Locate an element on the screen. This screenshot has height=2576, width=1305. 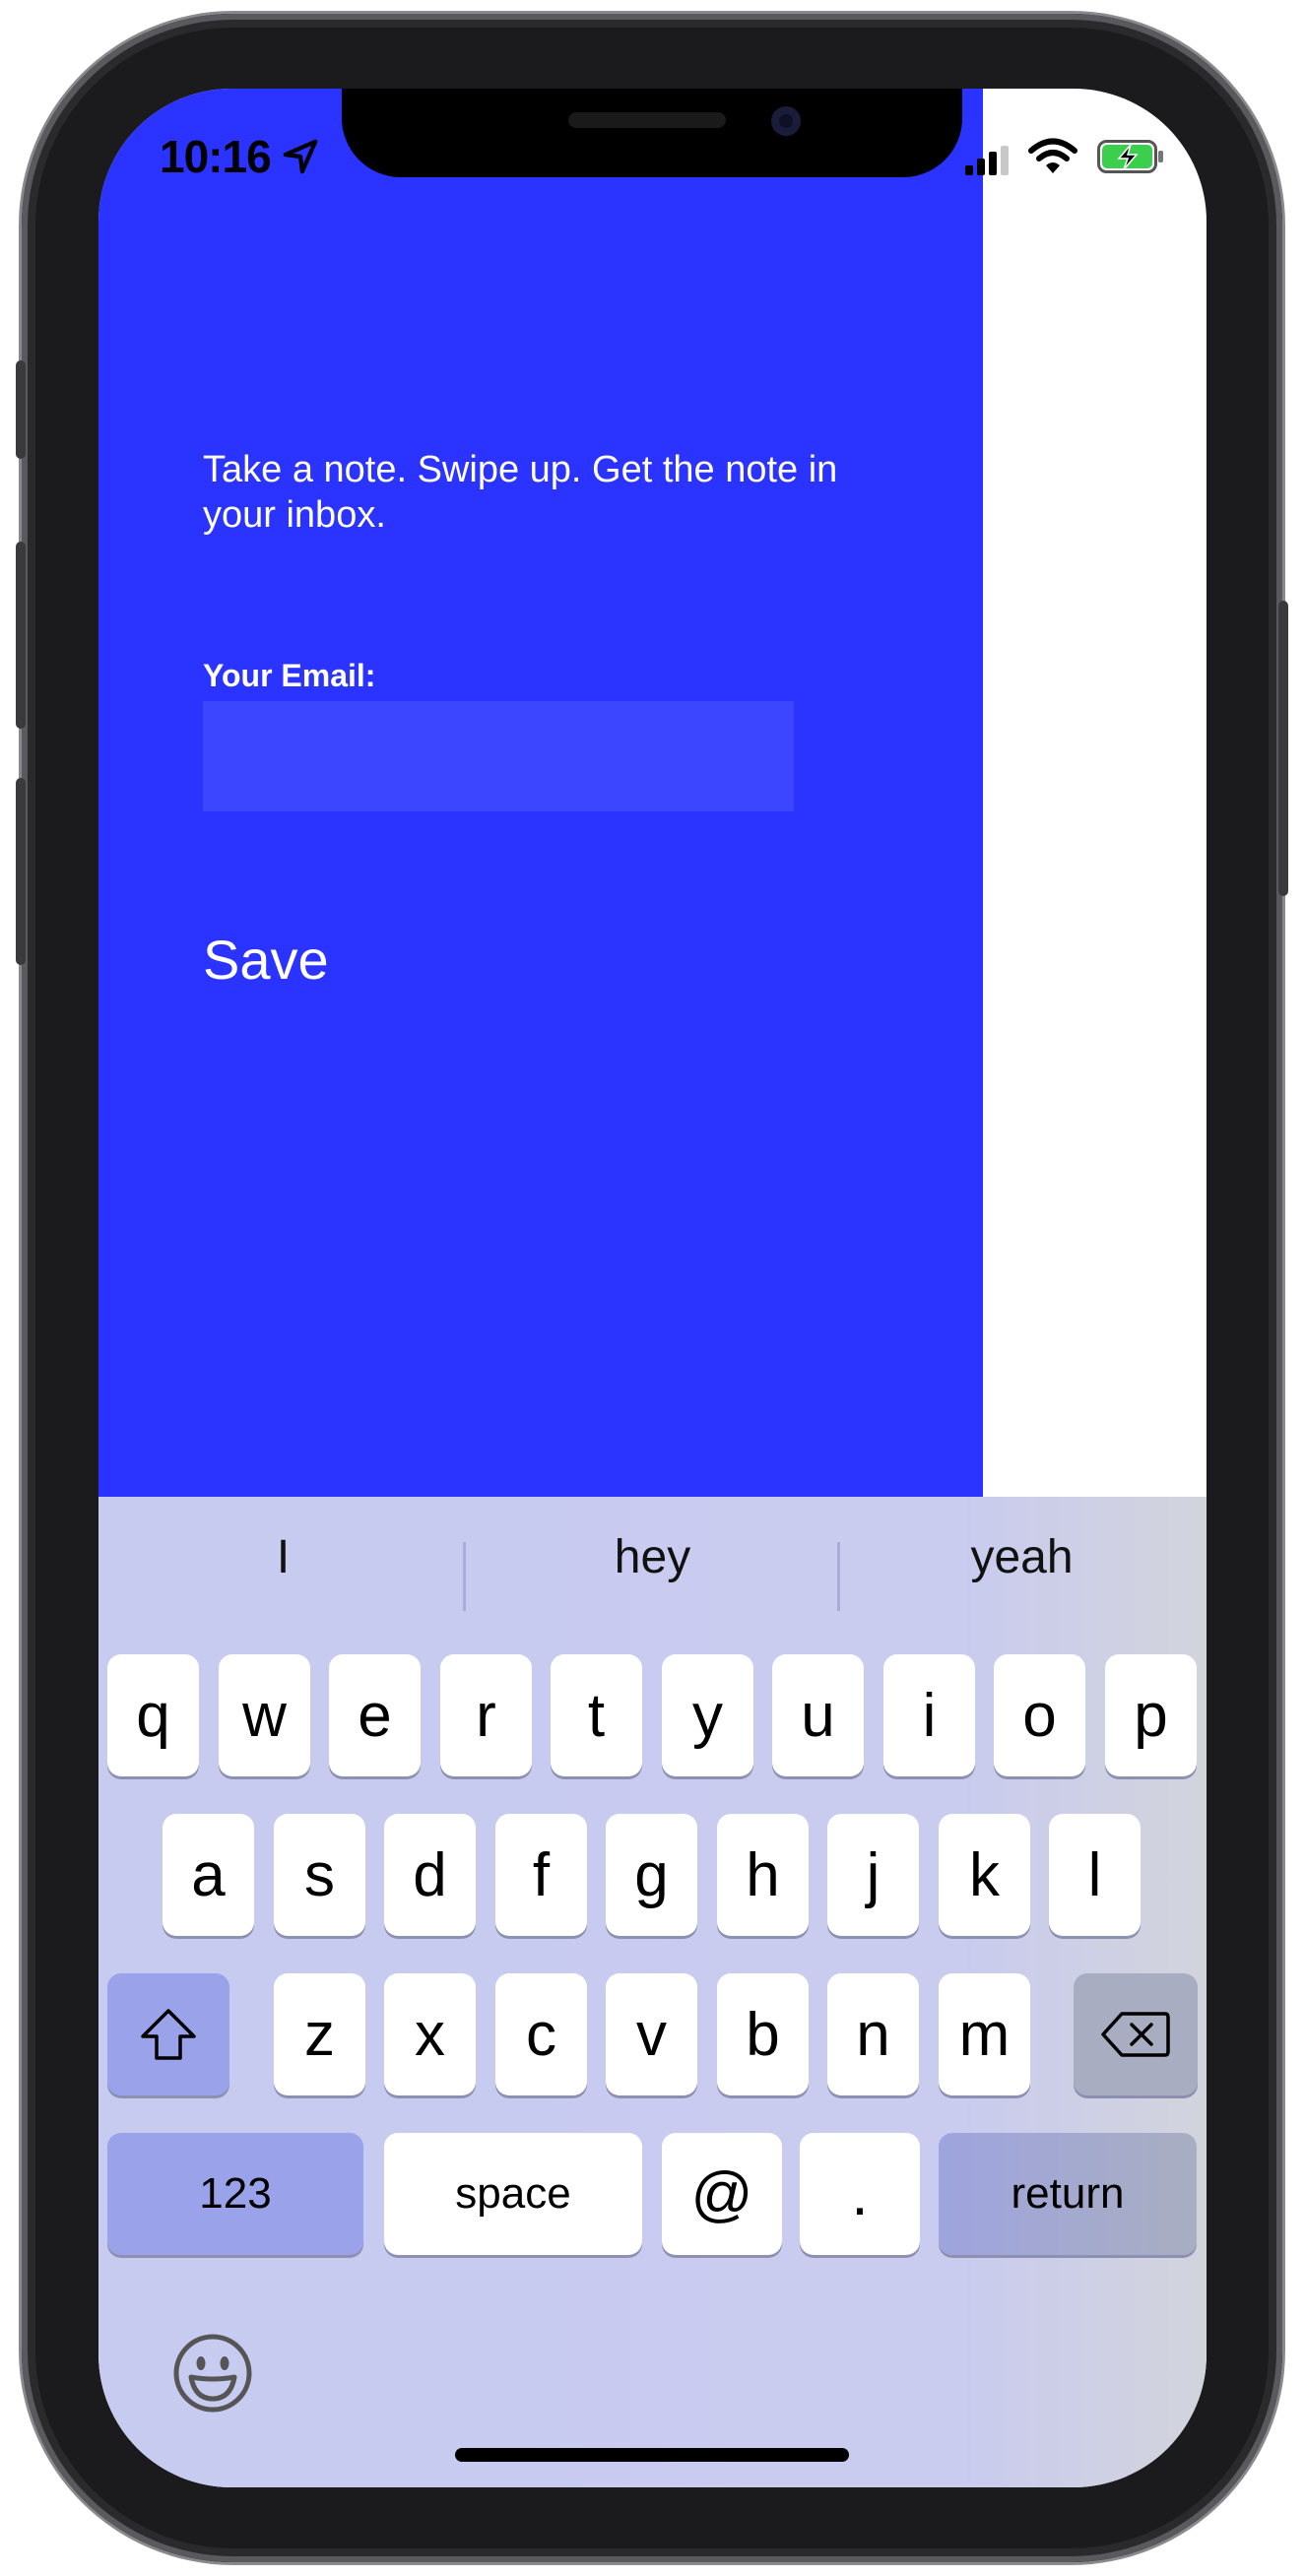
backspace-icon is located at coordinates (1135, 2034).